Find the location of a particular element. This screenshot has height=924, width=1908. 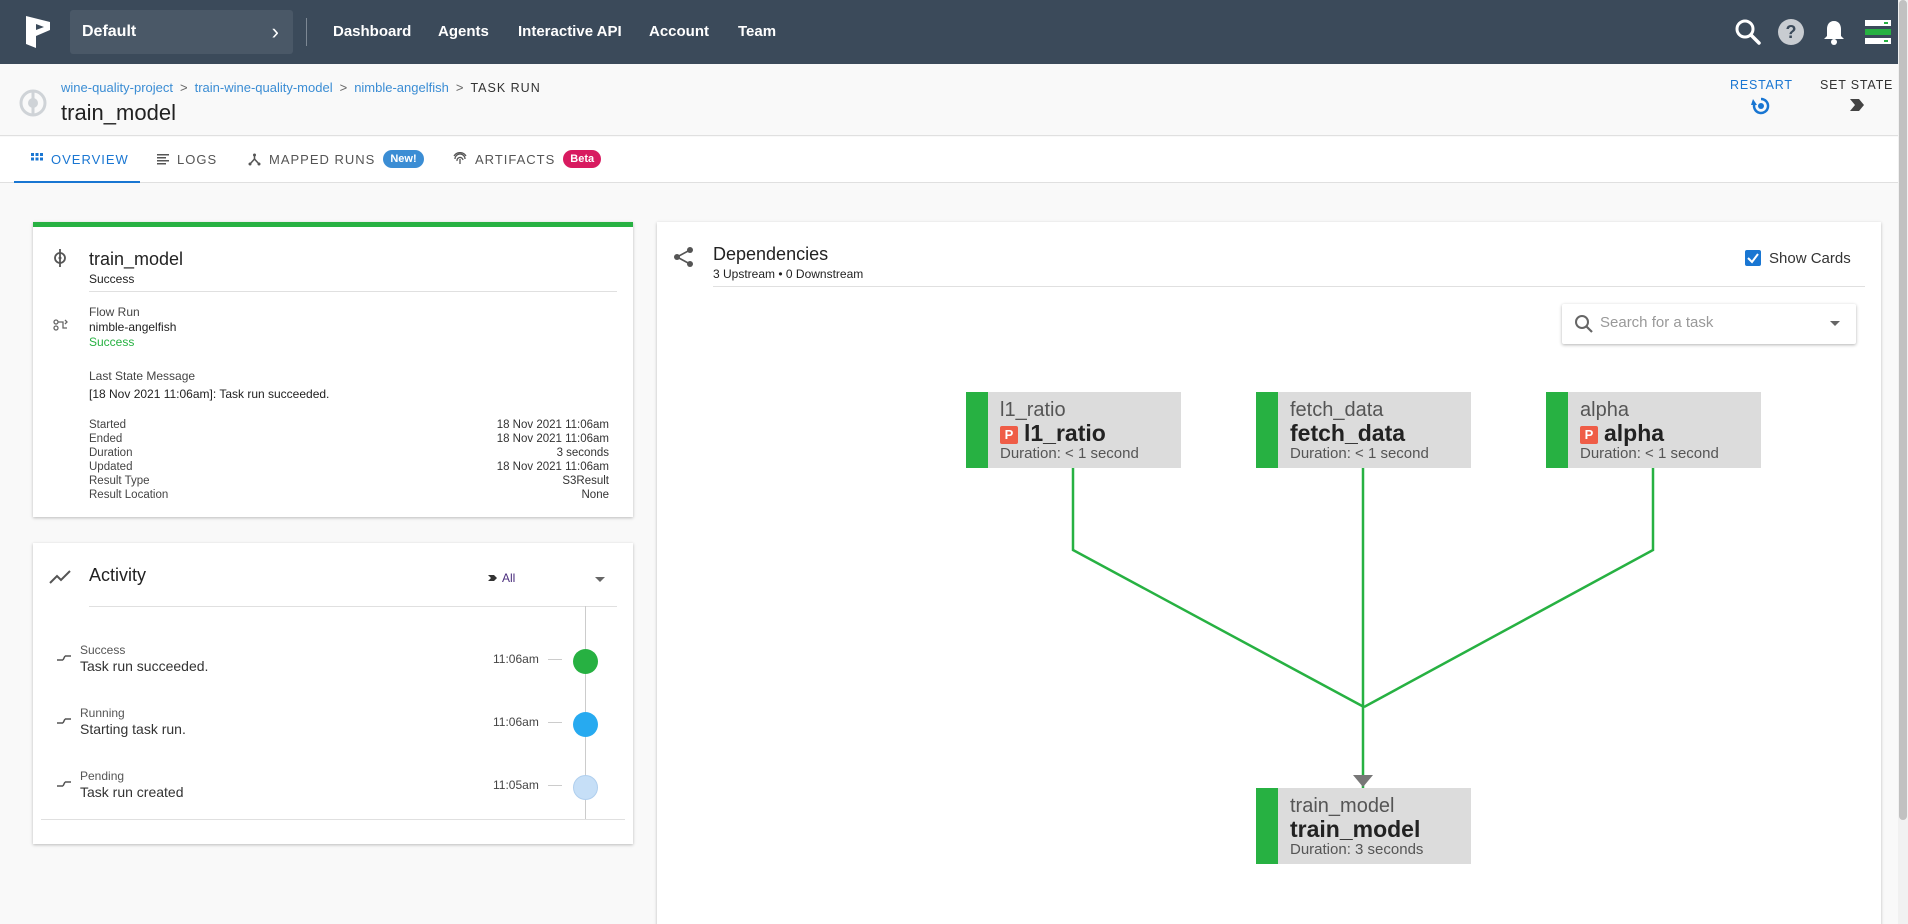

restart-button: RESTART is located at coordinates (1761, 97).